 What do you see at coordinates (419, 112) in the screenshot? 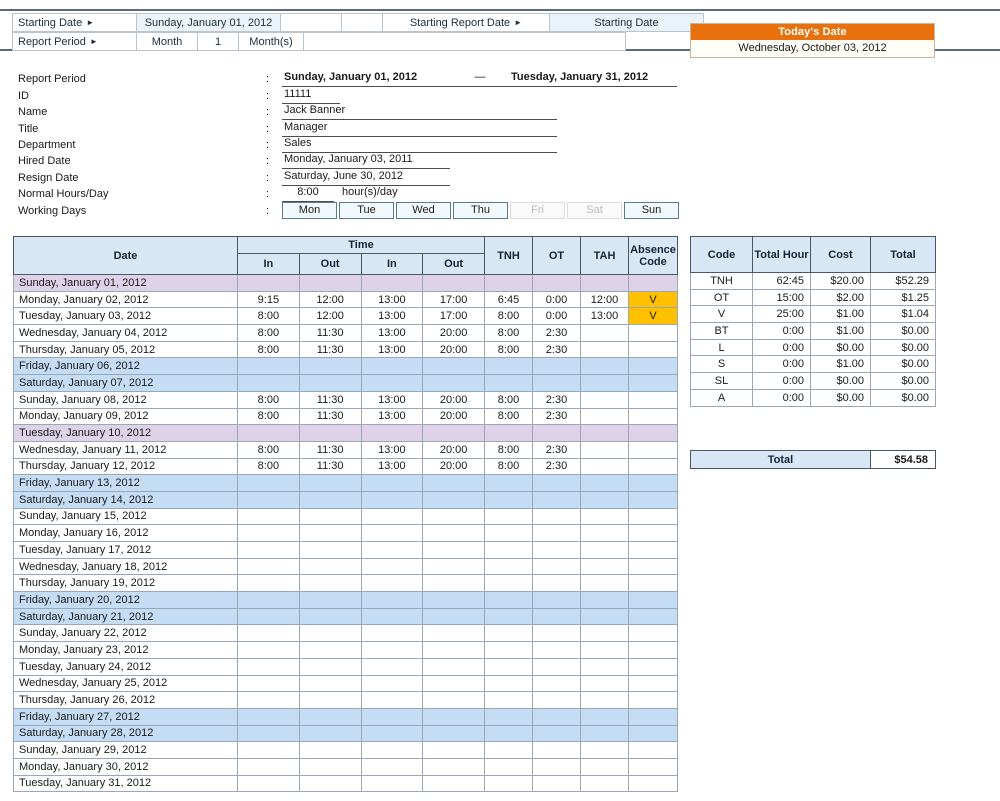
I see `employee-name-field: Jack Banner` at bounding box center [419, 112].